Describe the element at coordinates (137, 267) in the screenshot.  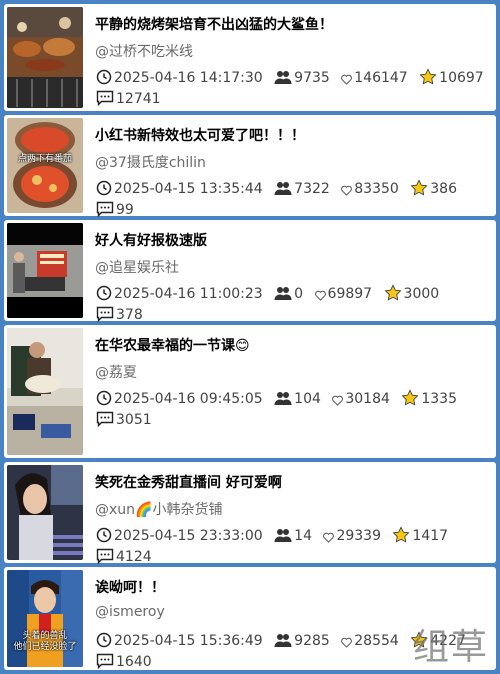
I see `post-author: @追星娱乐社` at that location.